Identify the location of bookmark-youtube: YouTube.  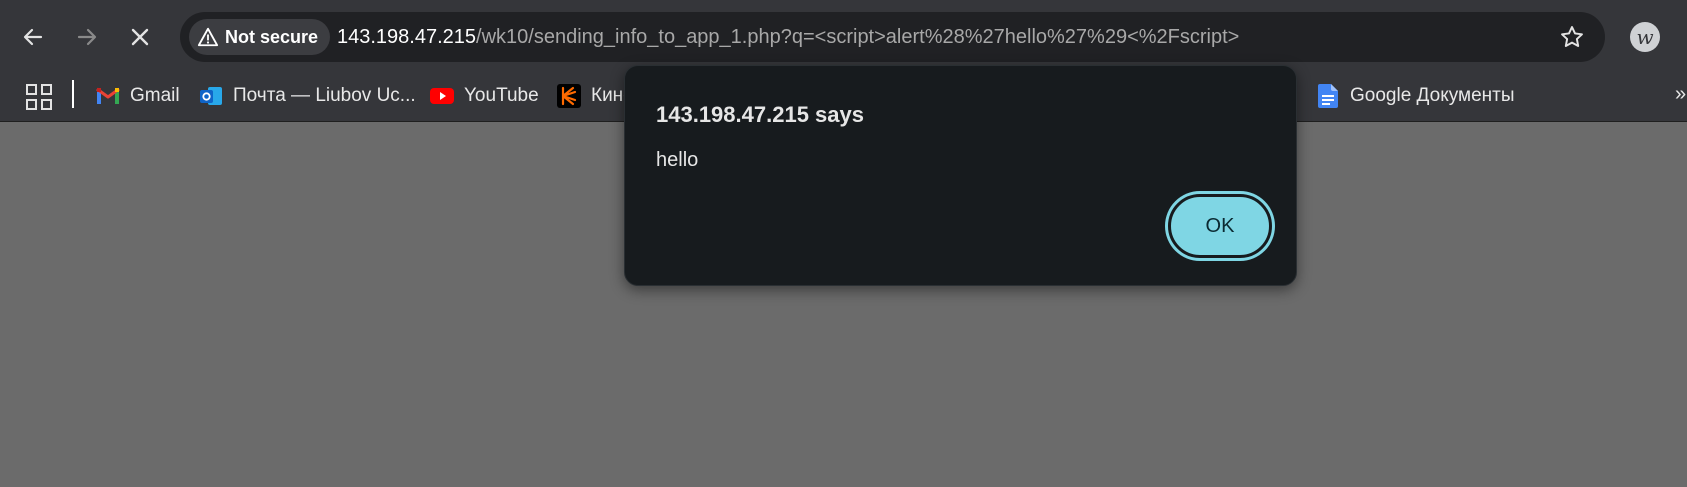
(484, 96).